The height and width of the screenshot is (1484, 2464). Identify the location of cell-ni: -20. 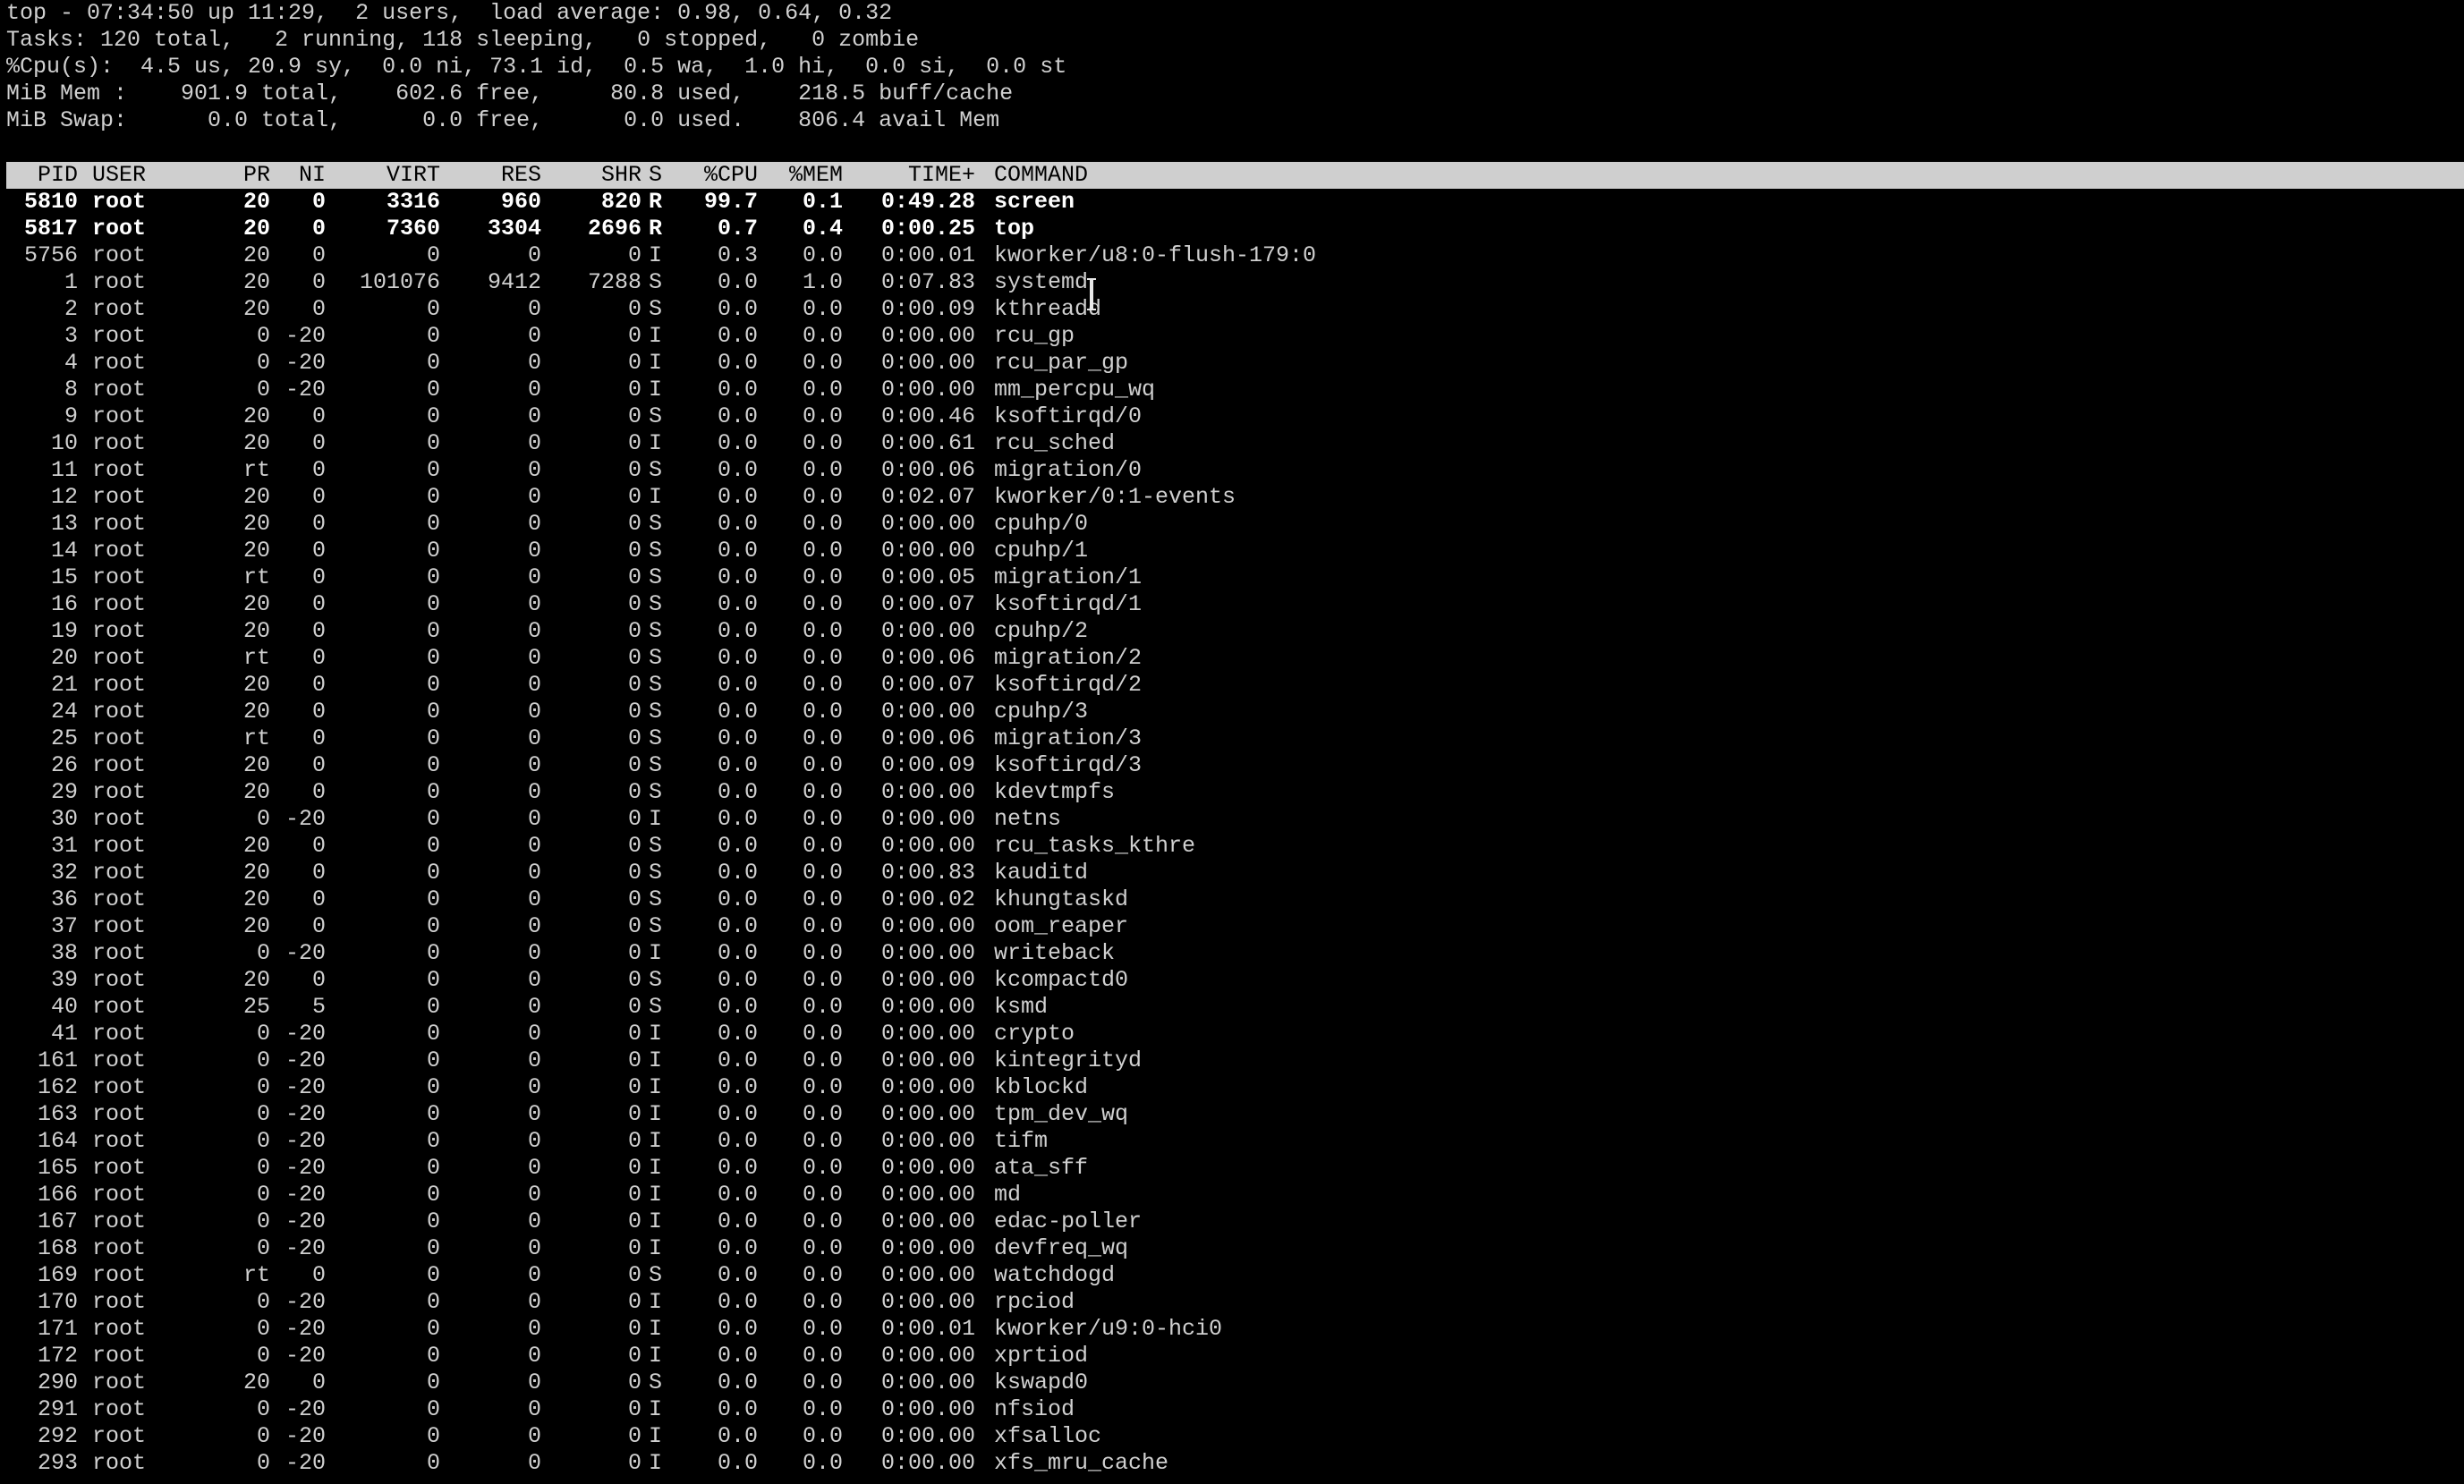
(305, 1436).